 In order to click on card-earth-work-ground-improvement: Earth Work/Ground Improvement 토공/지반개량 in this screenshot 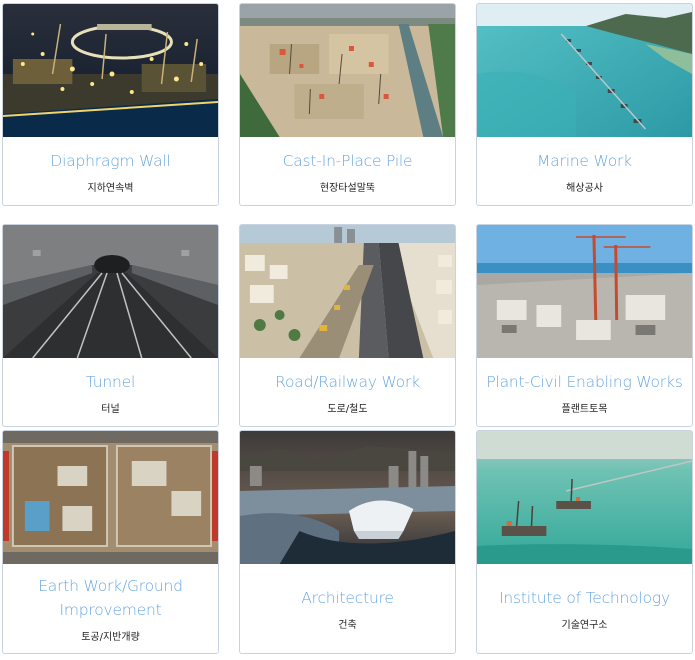, I will do `click(110, 542)`.